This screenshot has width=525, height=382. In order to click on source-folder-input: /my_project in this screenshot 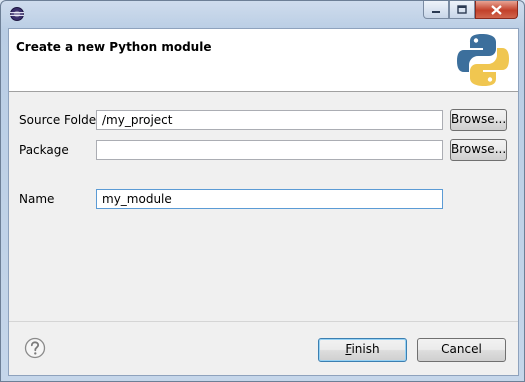, I will do `click(269, 120)`.